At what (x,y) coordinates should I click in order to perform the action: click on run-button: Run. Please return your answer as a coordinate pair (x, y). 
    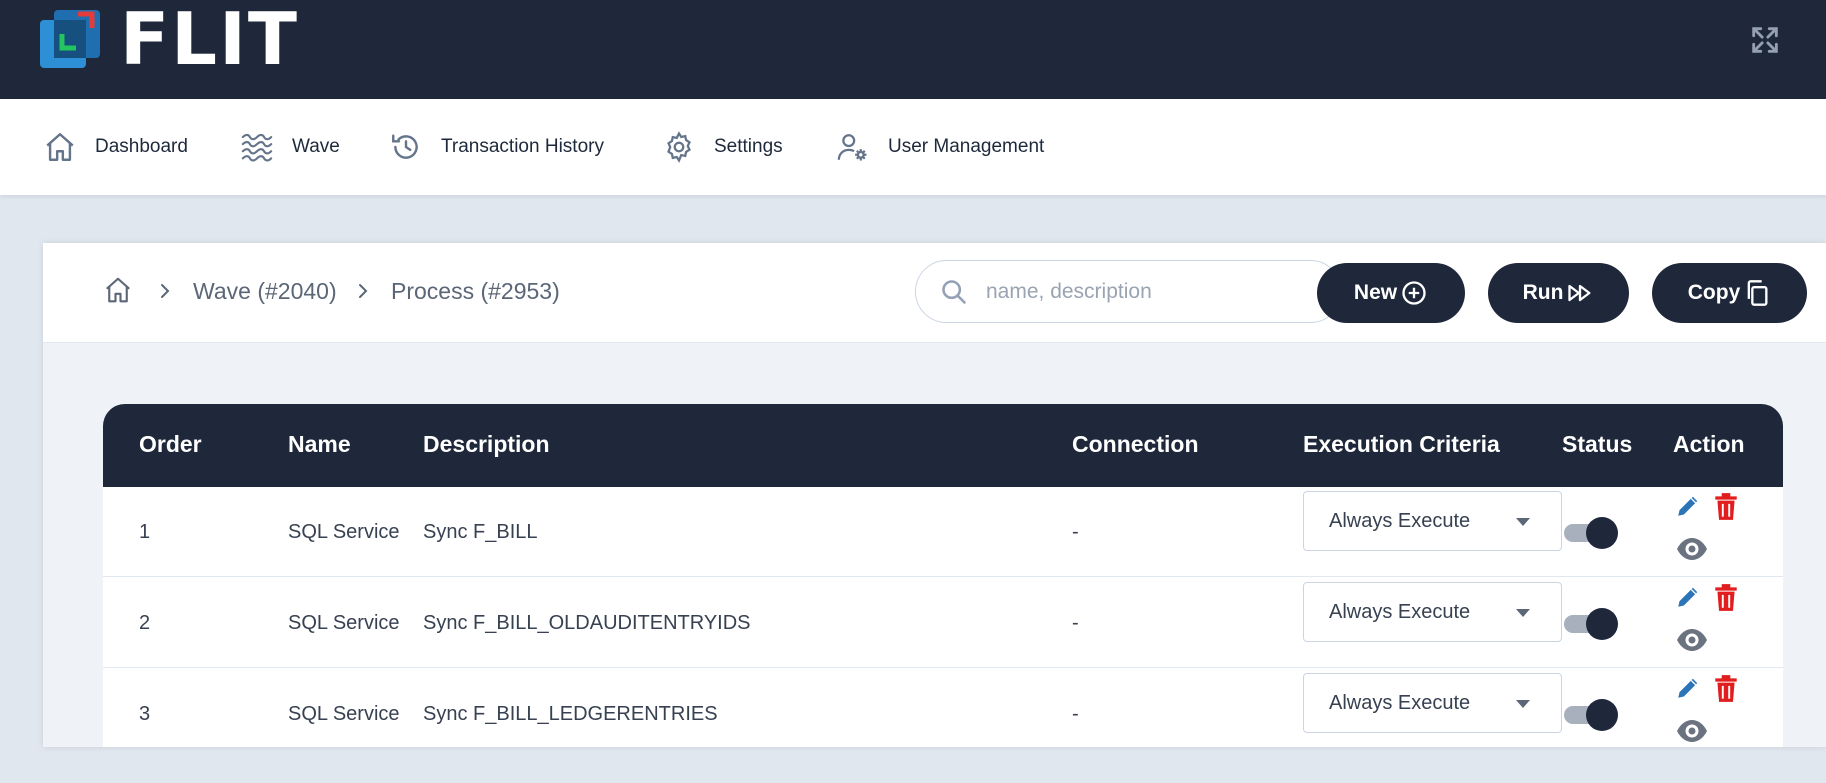
    Looking at the image, I should click on (1558, 293).